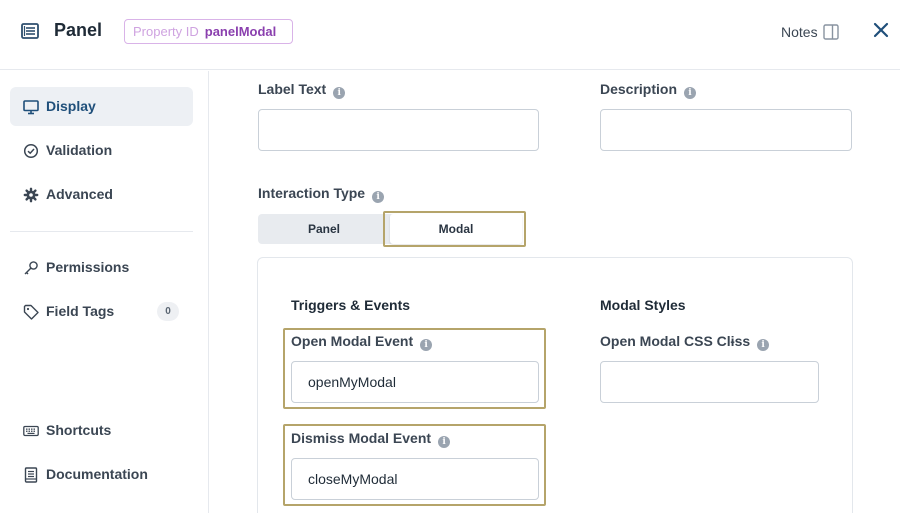 The image size is (900, 513). What do you see at coordinates (675, 341) in the screenshot?
I see `open-modal-css-class-label-text: Open Modal CSS Clɨss` at bounding box center [675, 341].